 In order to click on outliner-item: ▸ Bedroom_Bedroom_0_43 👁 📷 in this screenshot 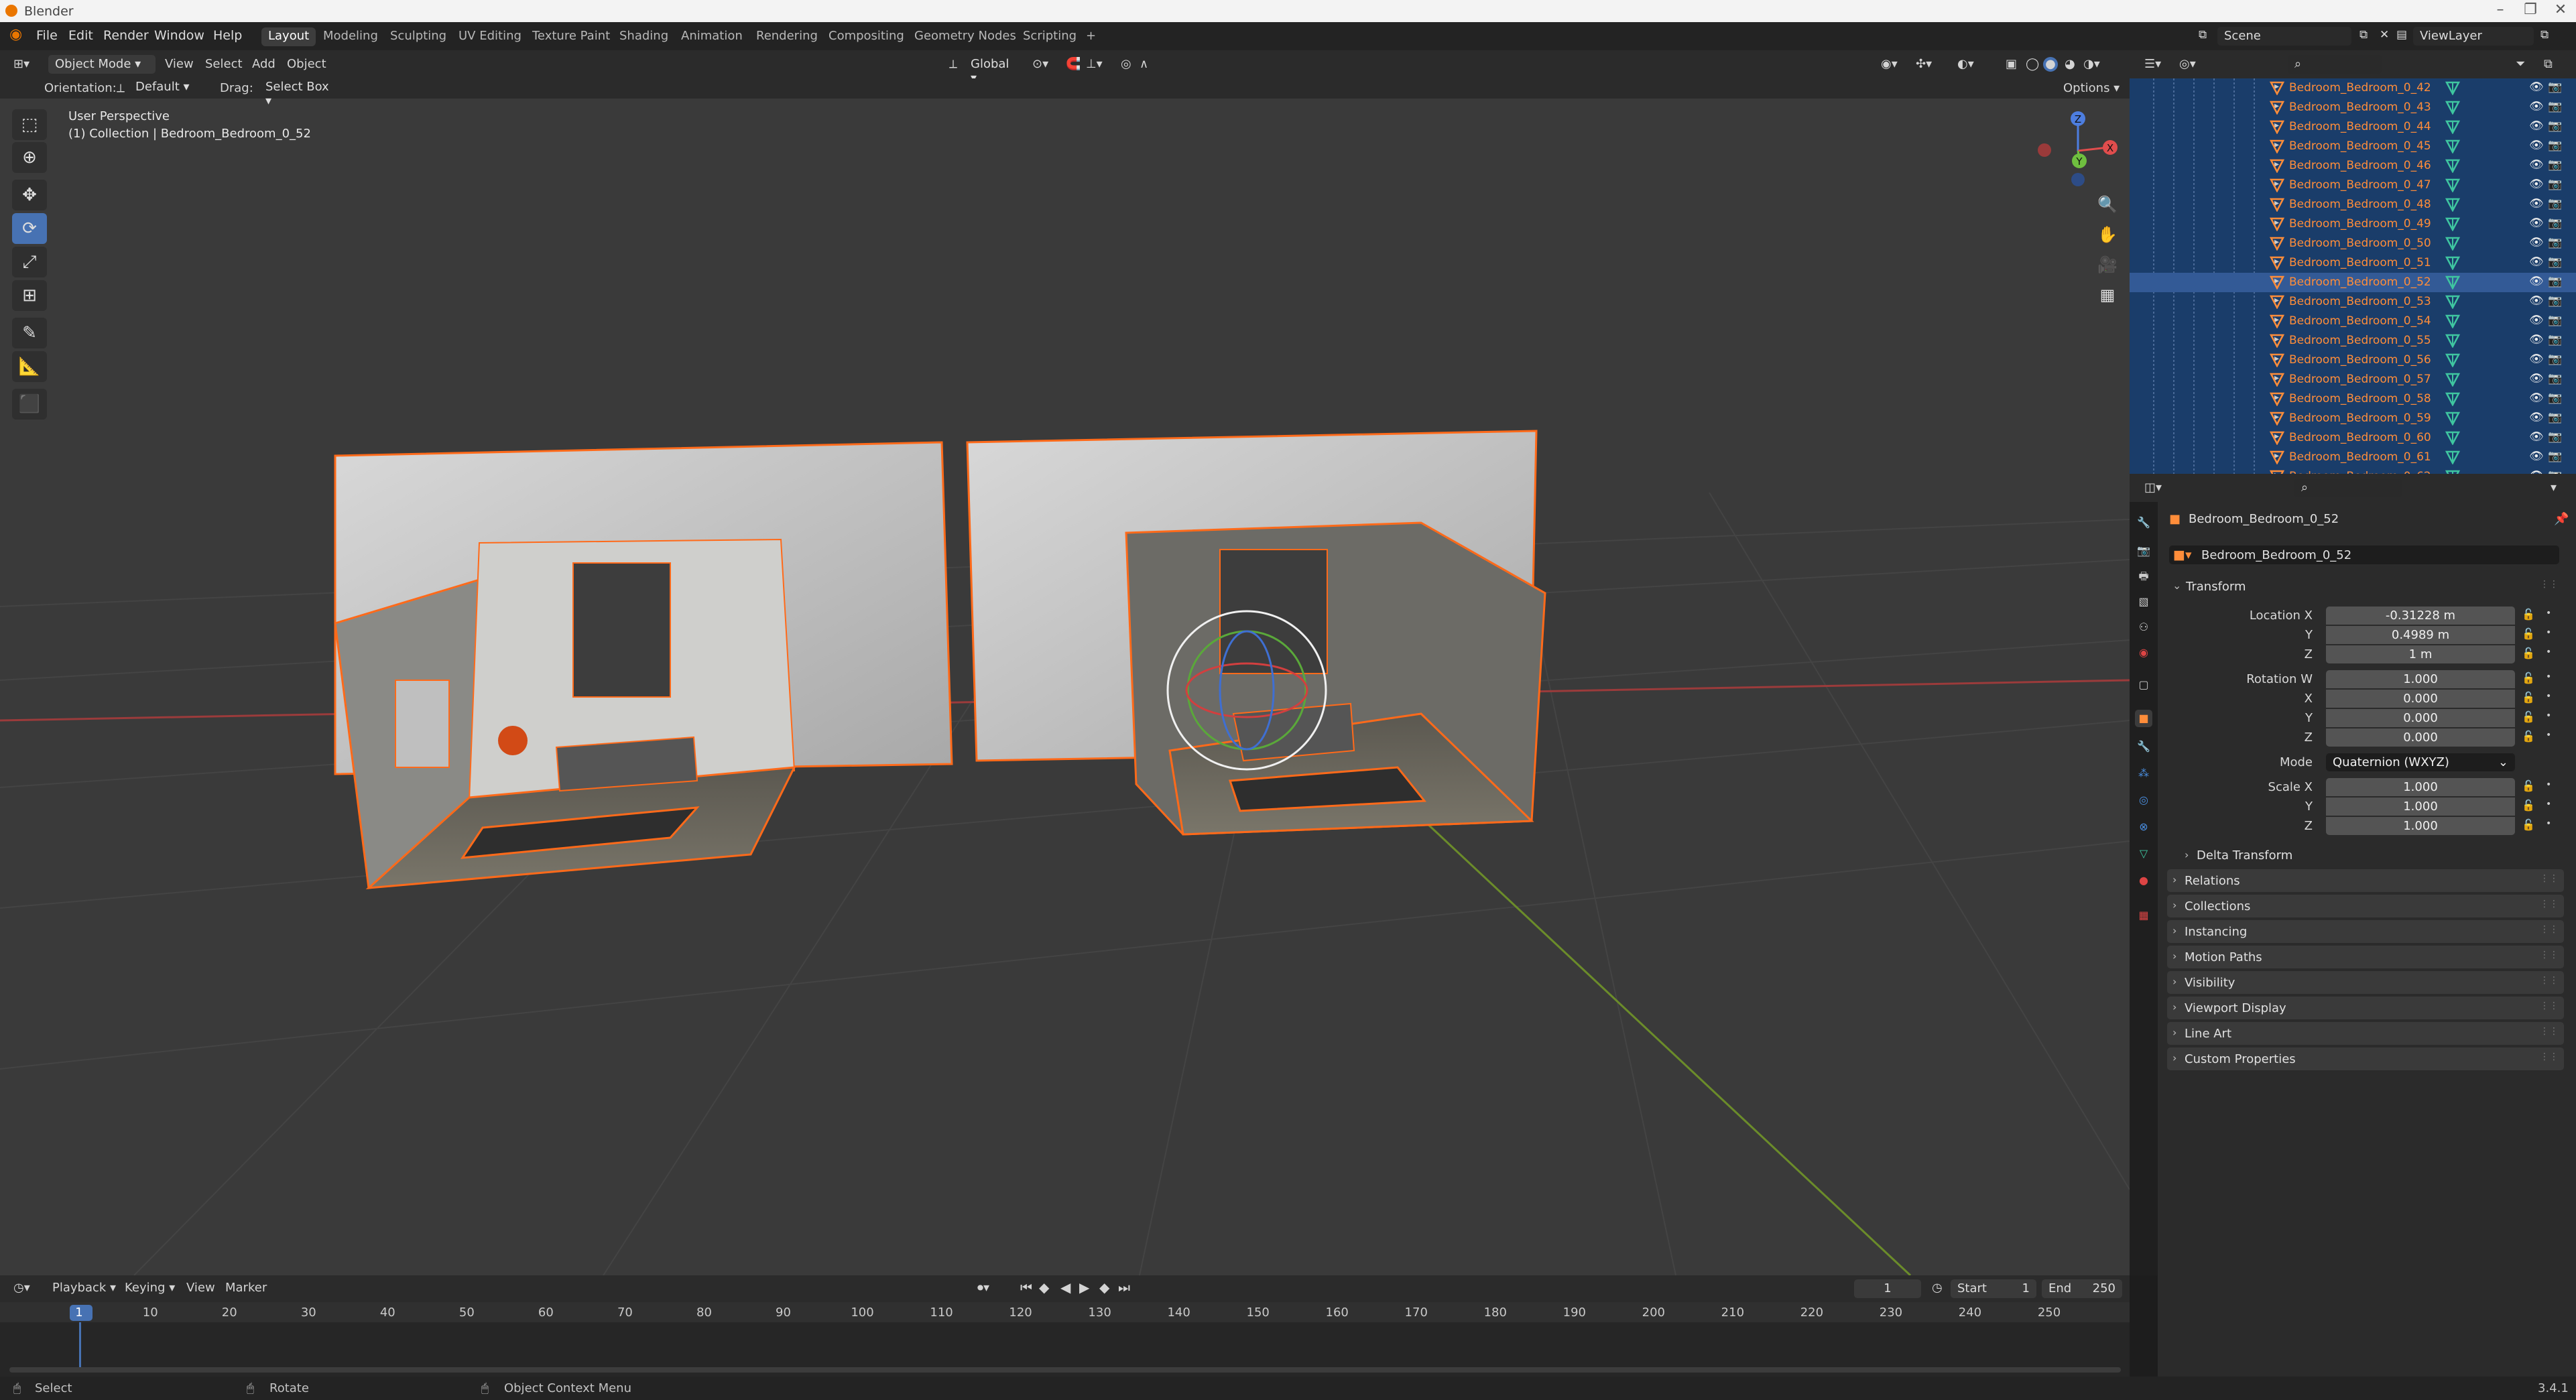, I will do `click(2353, 107)`.